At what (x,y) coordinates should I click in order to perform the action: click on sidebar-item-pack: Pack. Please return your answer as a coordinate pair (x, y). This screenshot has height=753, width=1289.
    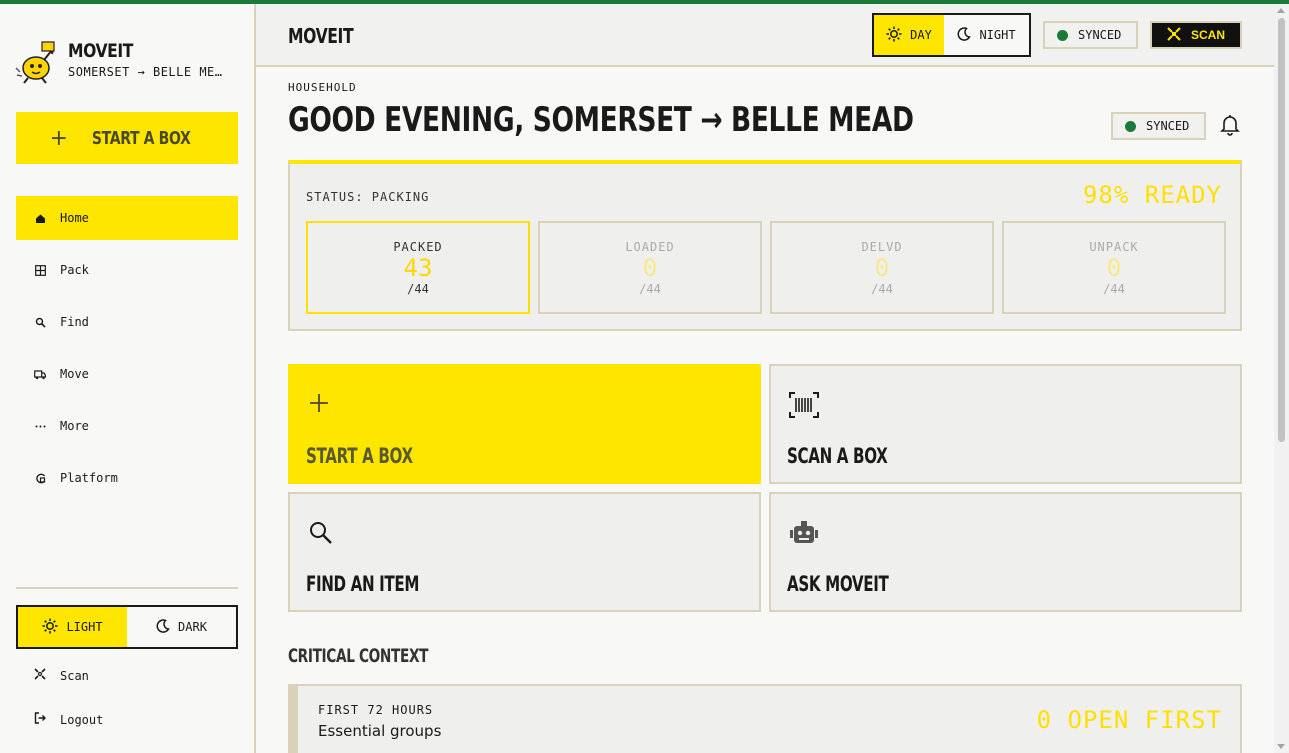
    Looking at the image, I should click on (127, 270).